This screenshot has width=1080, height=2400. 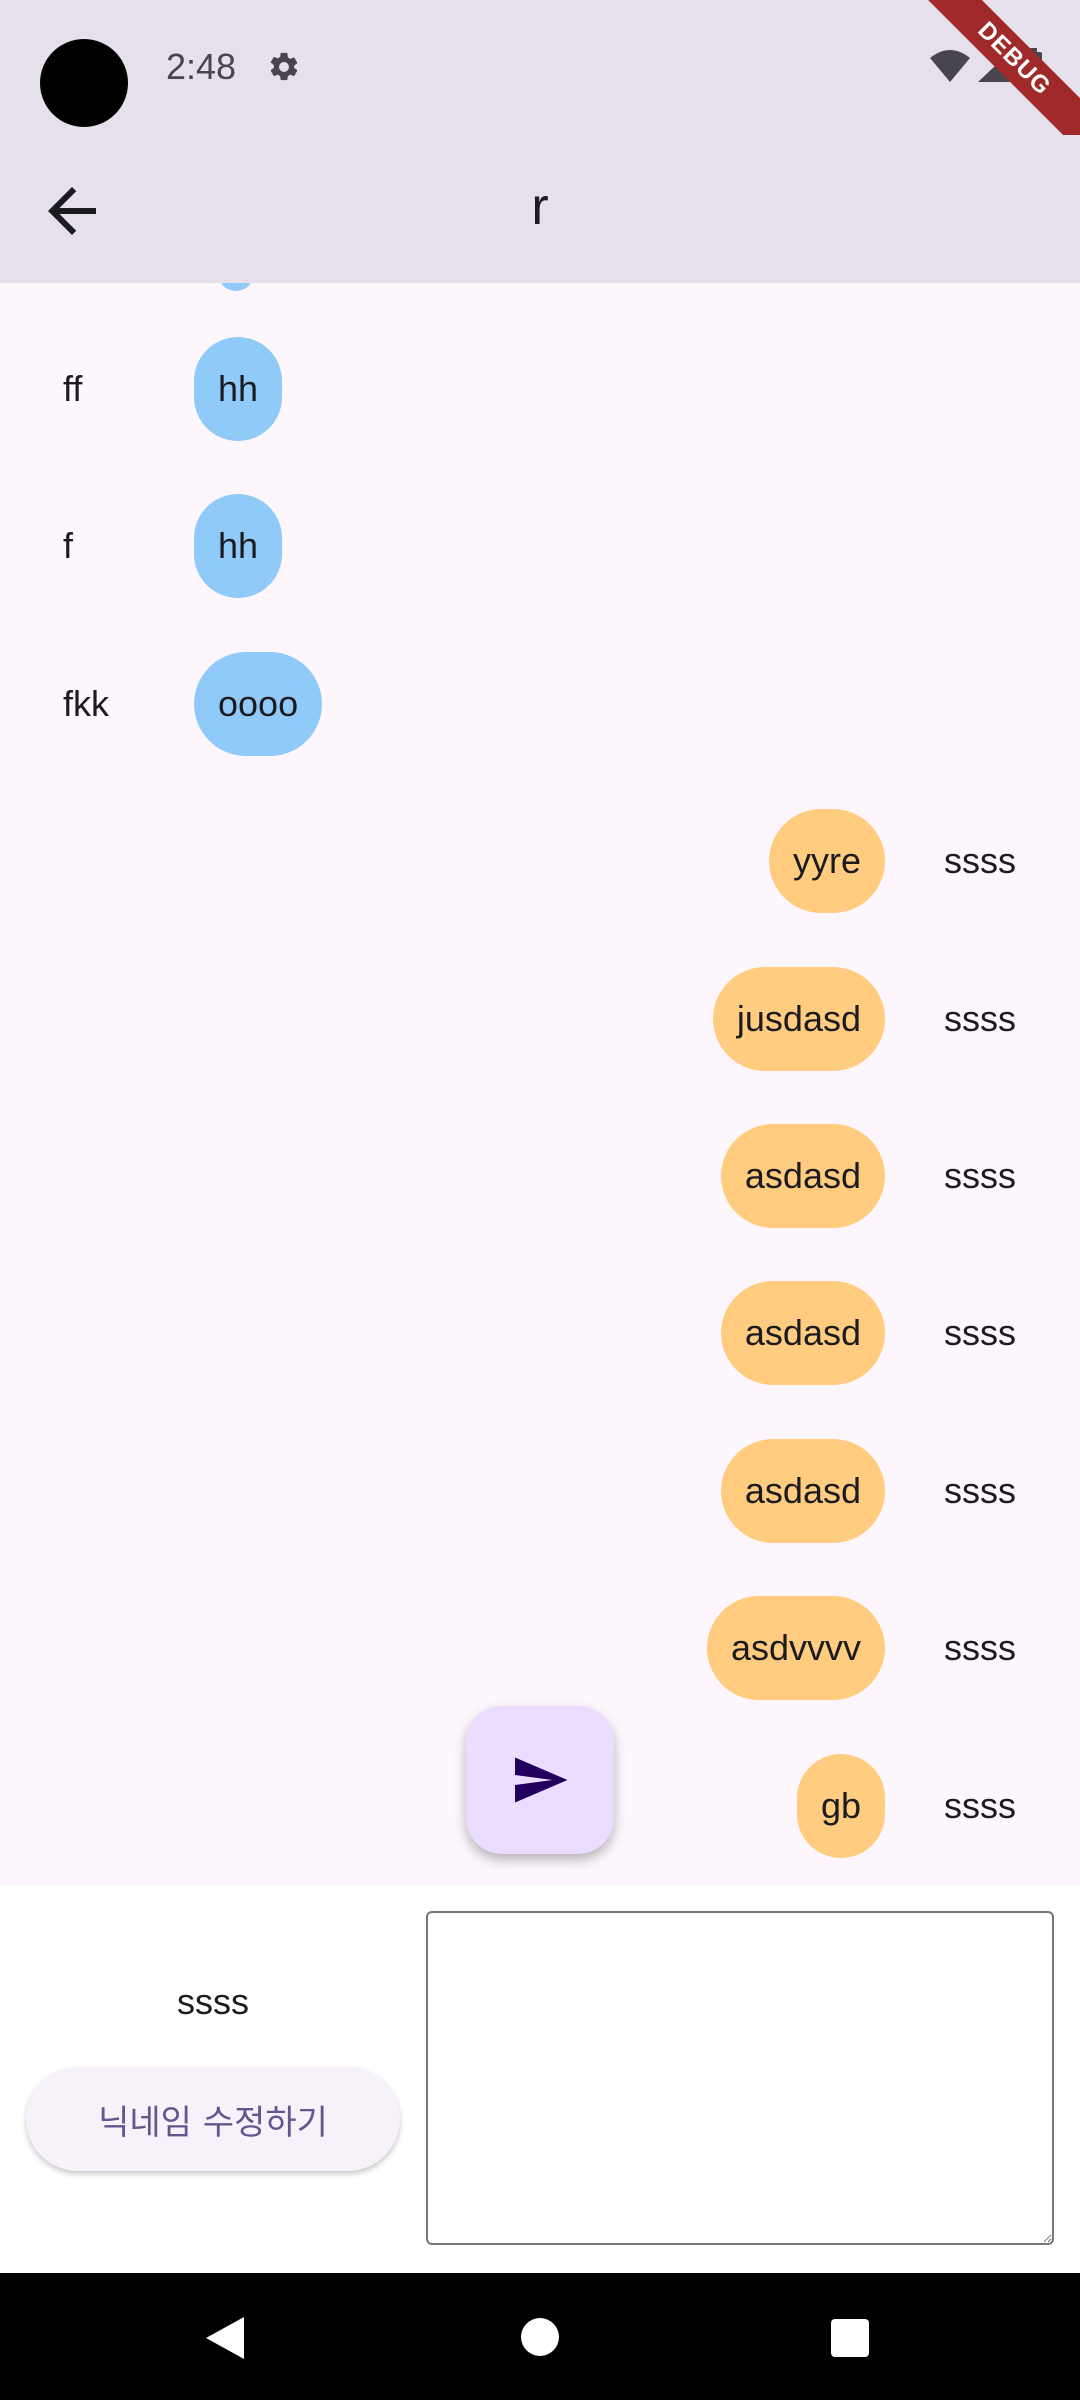 I want to click on nav-back-icon, so click(x=225, y=2338).